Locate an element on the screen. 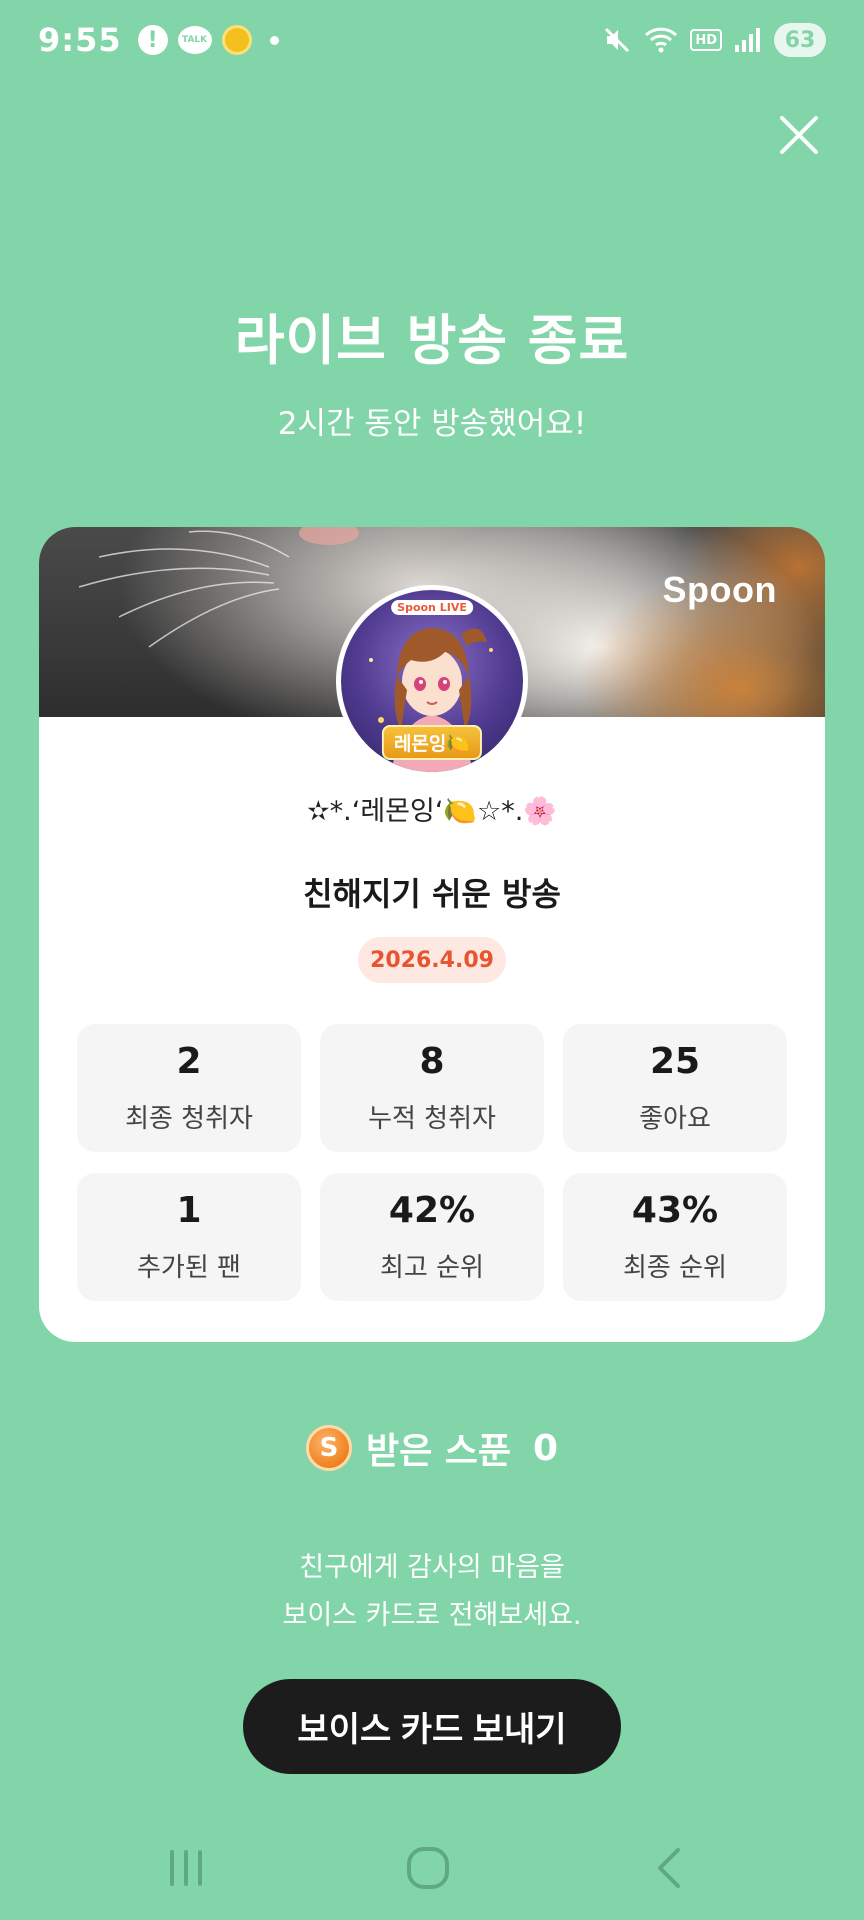  home-button is located at coordinates (428, 1868).